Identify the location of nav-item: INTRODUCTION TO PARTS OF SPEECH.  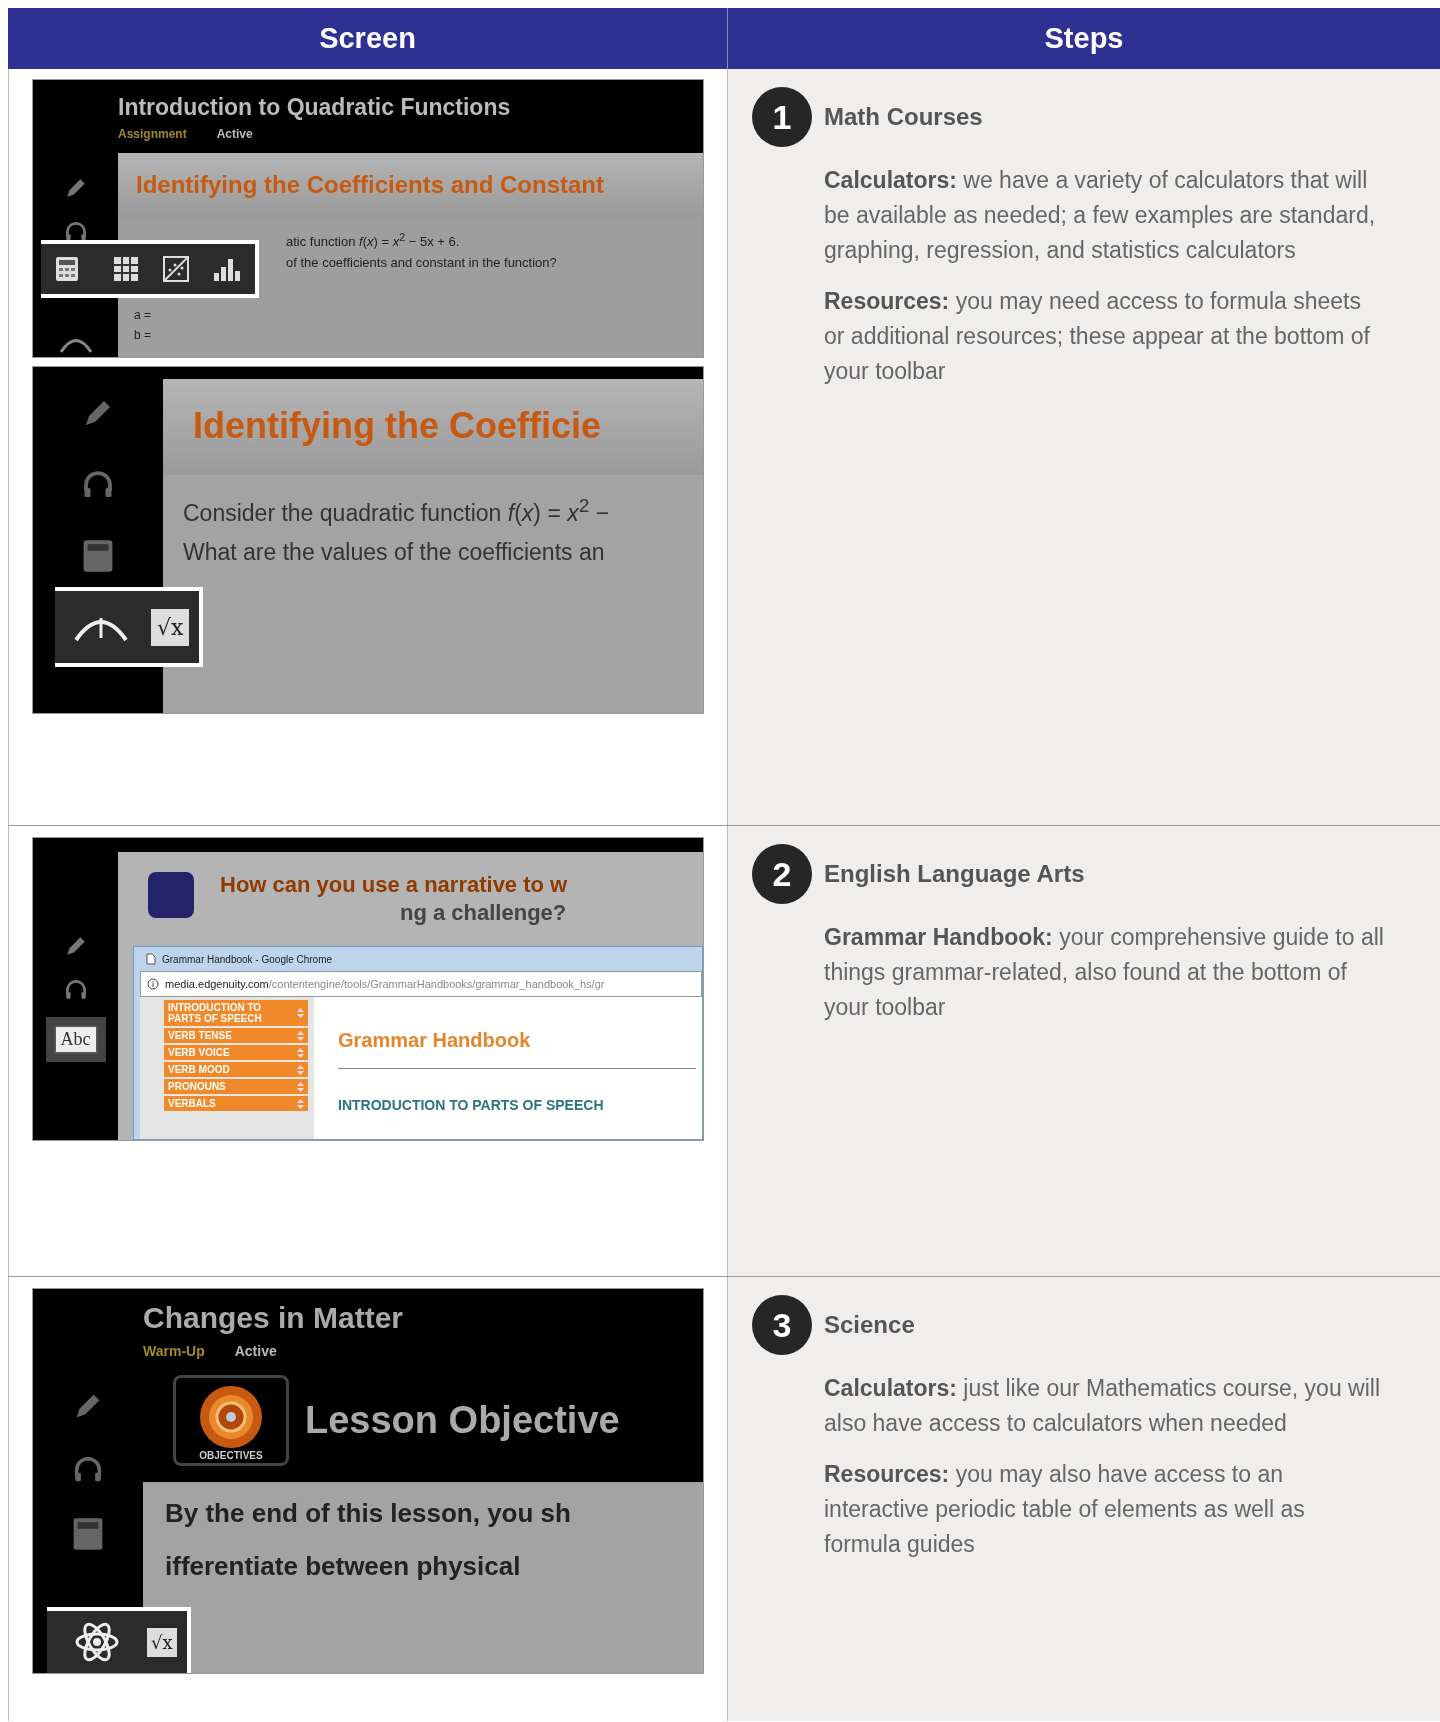
(236, 1013).